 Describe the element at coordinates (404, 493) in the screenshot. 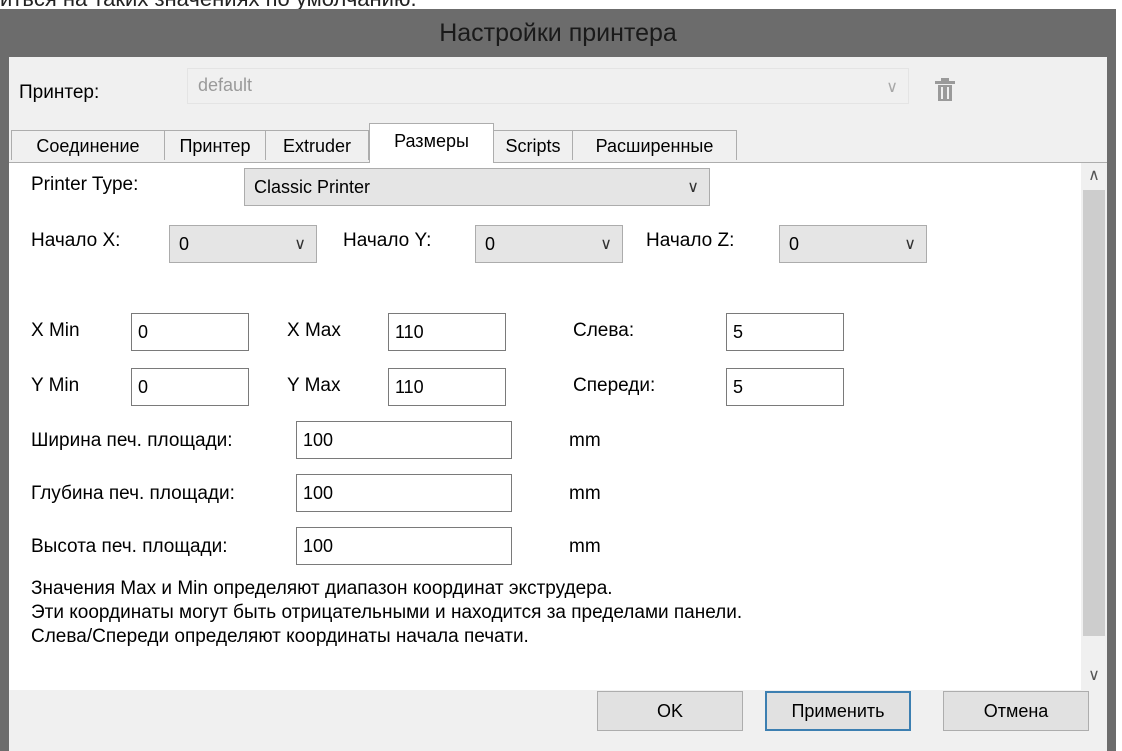

I see `bed-depth-input: 100` at that location.